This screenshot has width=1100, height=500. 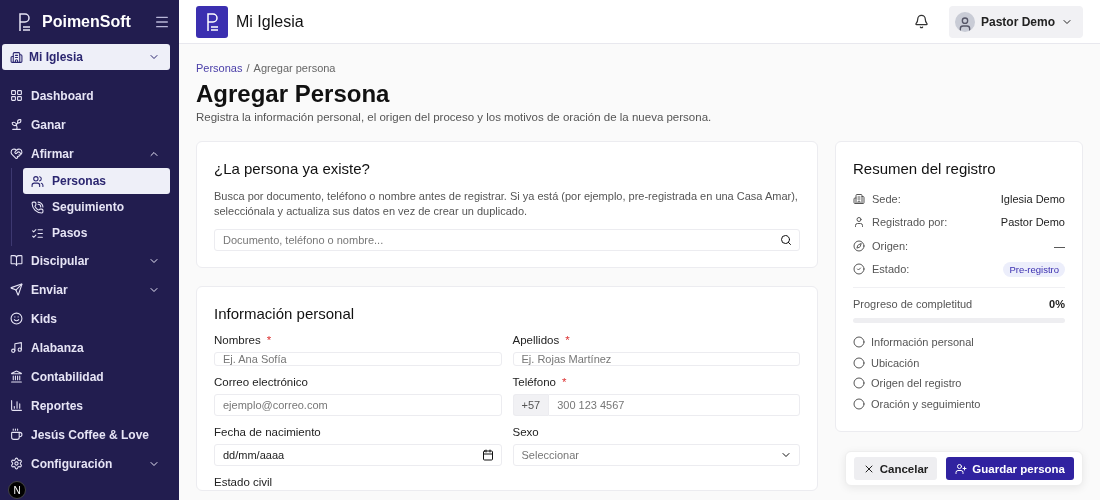 I want to click on breadcrumb-link: Personas, so click(x=219, y=68).